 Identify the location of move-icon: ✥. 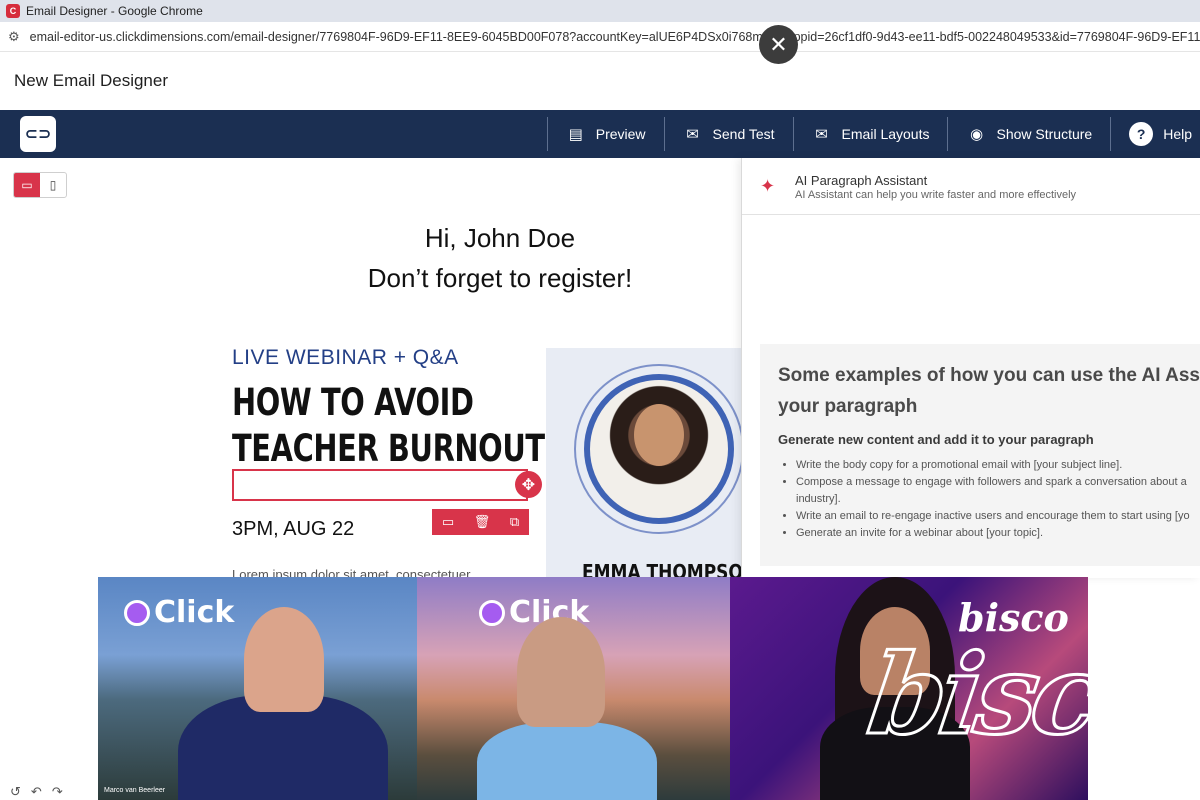
(528, 484).